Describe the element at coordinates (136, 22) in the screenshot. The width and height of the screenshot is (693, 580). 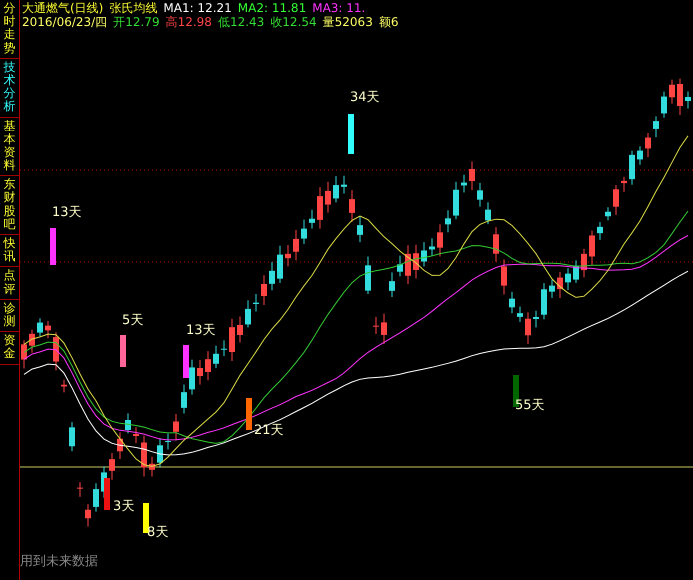
I see `quote-text: 开12.79` at that location.